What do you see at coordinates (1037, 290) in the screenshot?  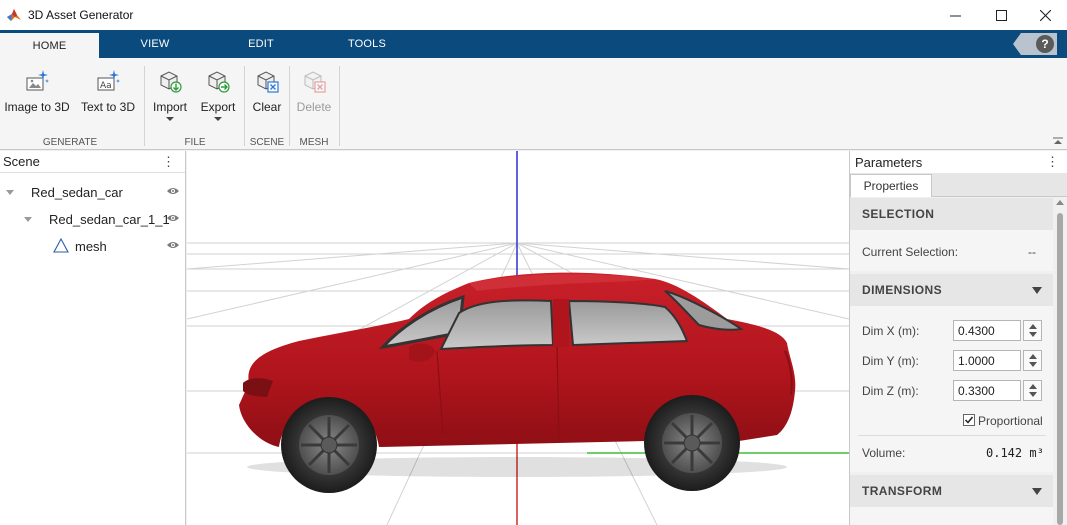 I see `collapse-dimensions-icon` at bounding box center [1037, 290].